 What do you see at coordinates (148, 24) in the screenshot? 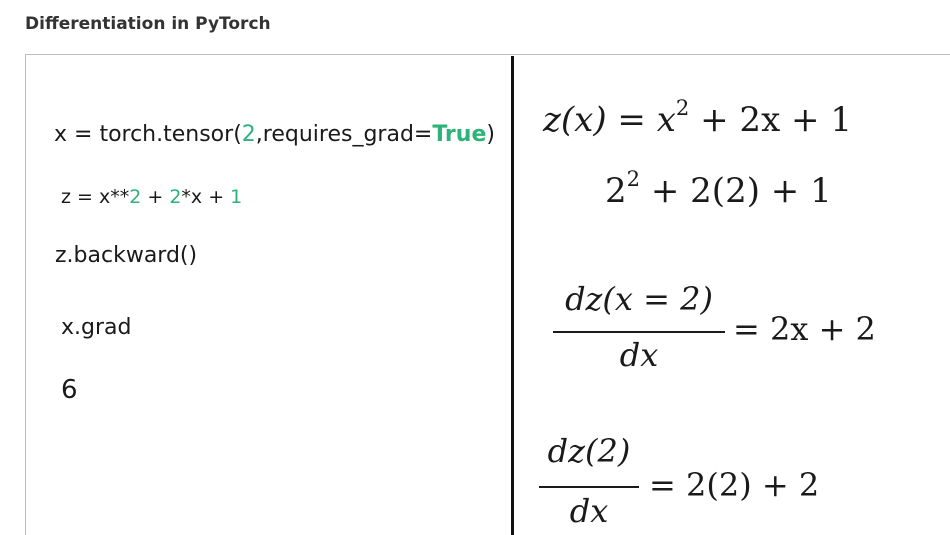
I see `page-title: Differentiation in PyTorch` at bounding box center [148, 24].